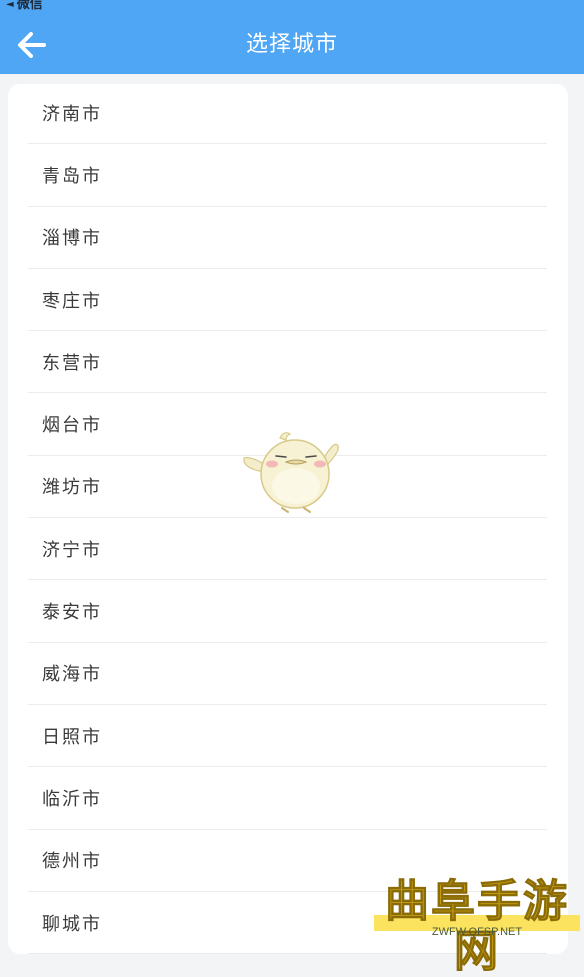 This screenshot has width=584, height=977. Describe the element at coordinates (72, 114) in the screenshot. I see `city-name: 济南市` at that location.